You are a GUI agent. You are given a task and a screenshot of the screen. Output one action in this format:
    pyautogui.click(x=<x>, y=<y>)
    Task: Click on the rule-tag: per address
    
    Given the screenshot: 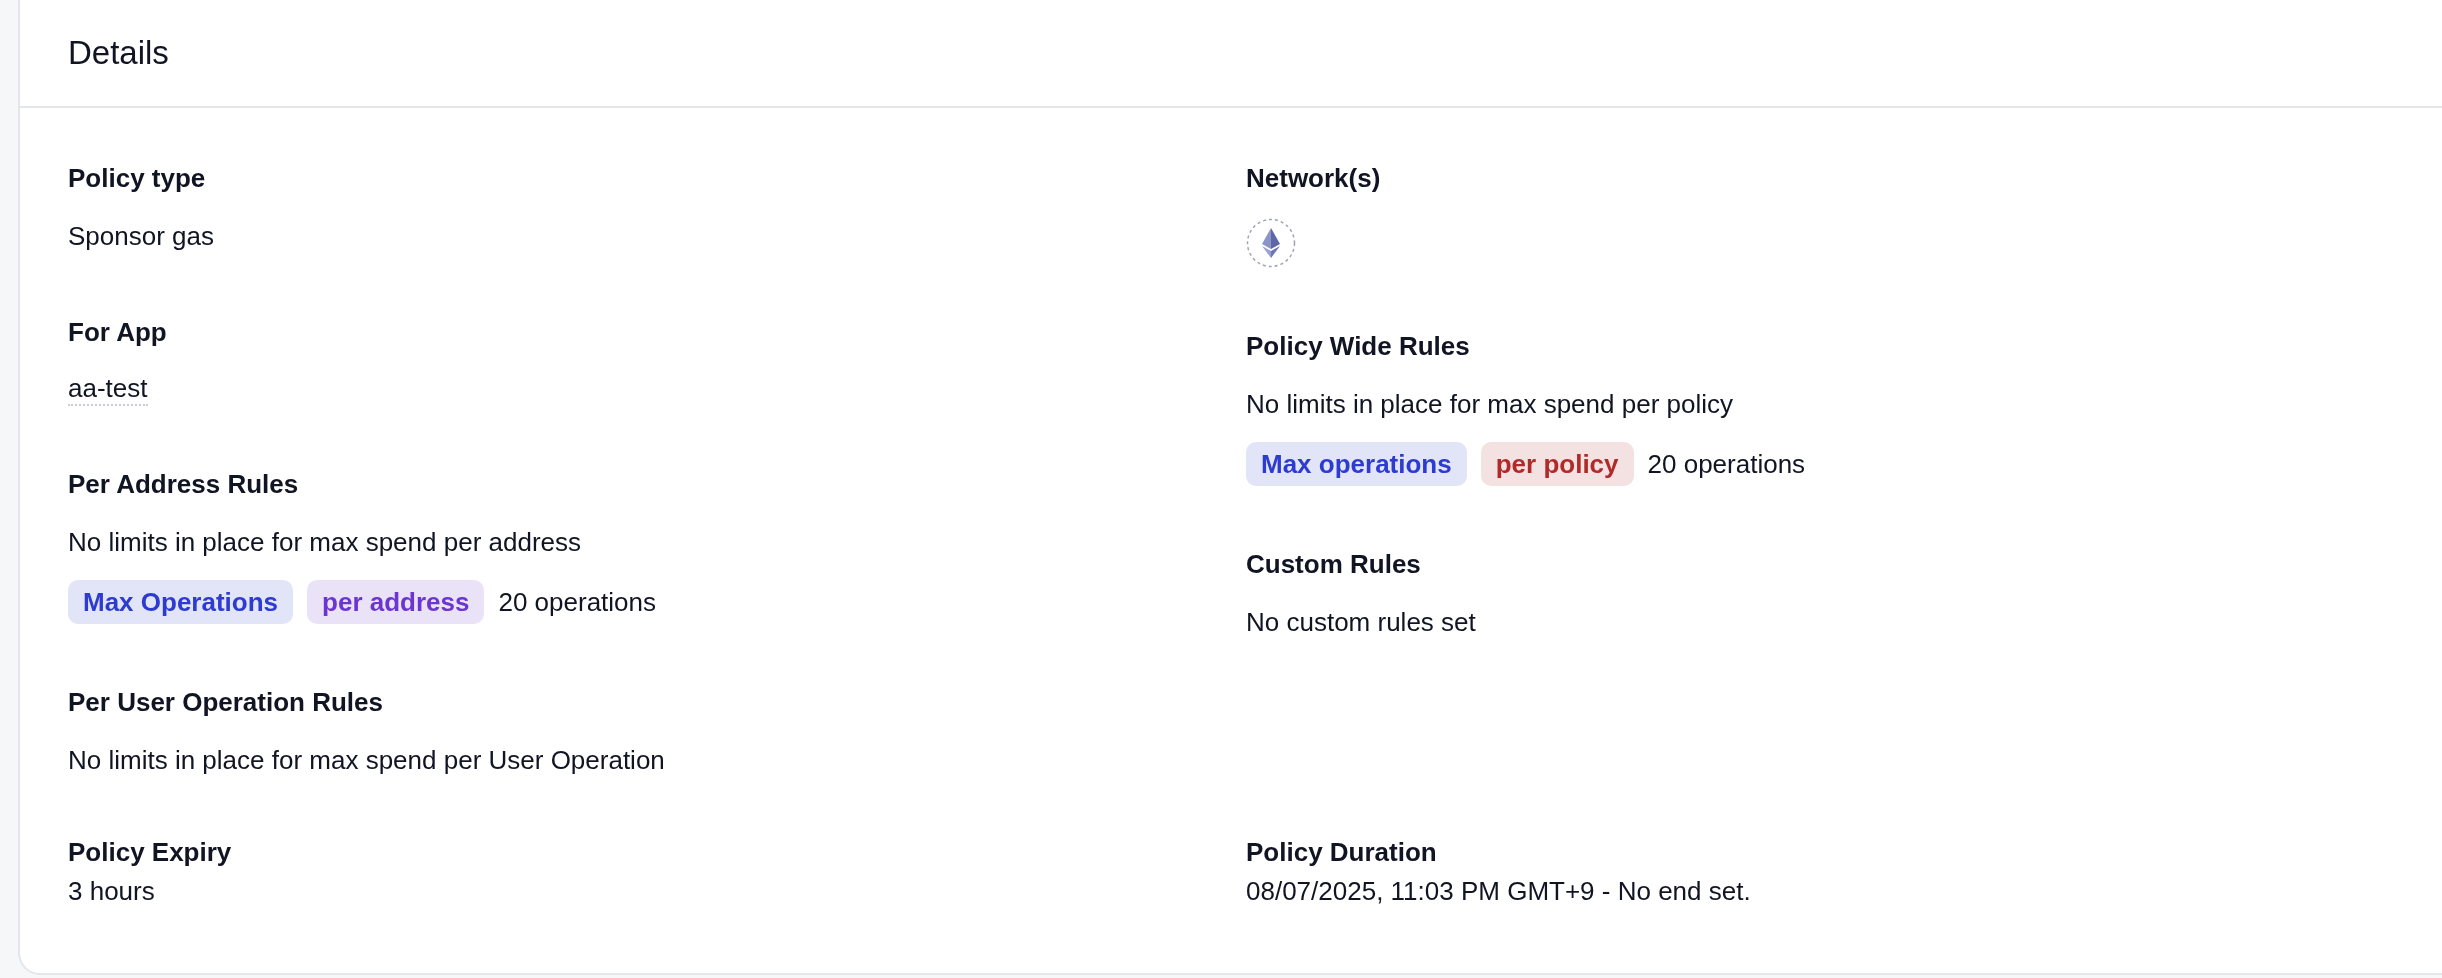 What is the action you would take?
    pyautogui.click(x=396, y=602)
    